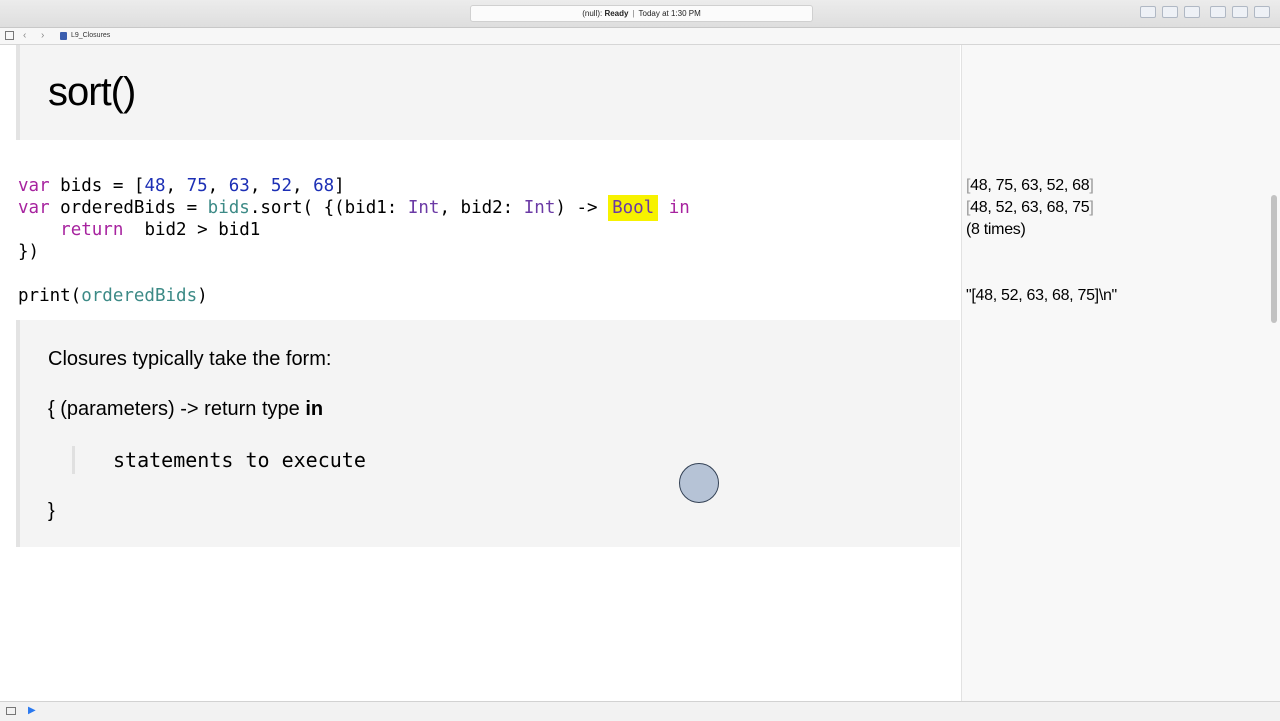 The width and height of the screenshot is (1280, 721). I want to click on code-line-5: print(orderedBids), so click(113, 296).